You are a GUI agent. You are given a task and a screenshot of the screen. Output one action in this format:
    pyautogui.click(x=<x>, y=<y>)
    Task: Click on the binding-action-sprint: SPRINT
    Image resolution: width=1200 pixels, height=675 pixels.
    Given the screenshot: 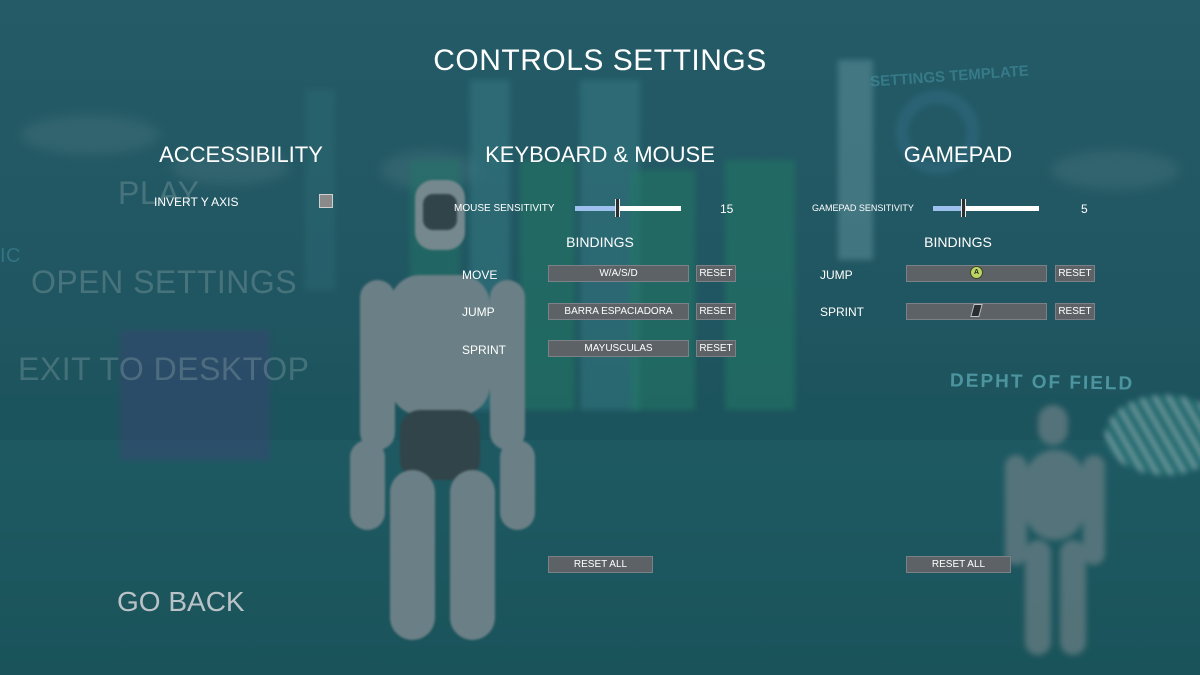 What is the action you would take?
    pyautogui.click(x=484, y=350)
    